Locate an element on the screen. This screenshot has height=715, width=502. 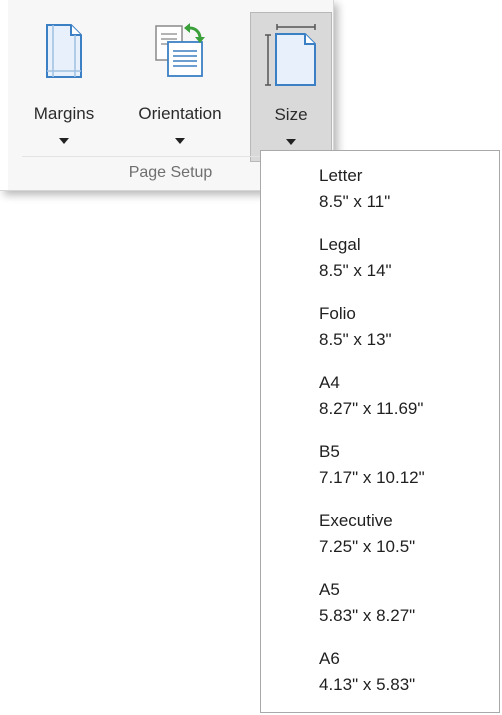
size-option-dimensions: 8.5" x 14" is located at coordinates (355, 270).